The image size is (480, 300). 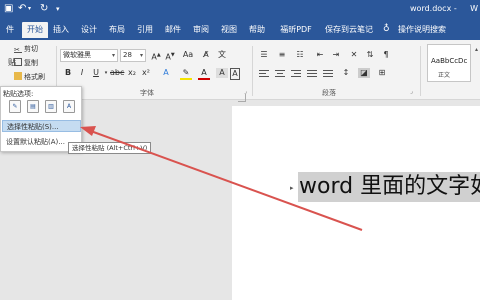 What do you see at coordinates (336, 55) in the screenshot?
I see `increase-indent-icon: ⇥` at bounding box center [336, 55].